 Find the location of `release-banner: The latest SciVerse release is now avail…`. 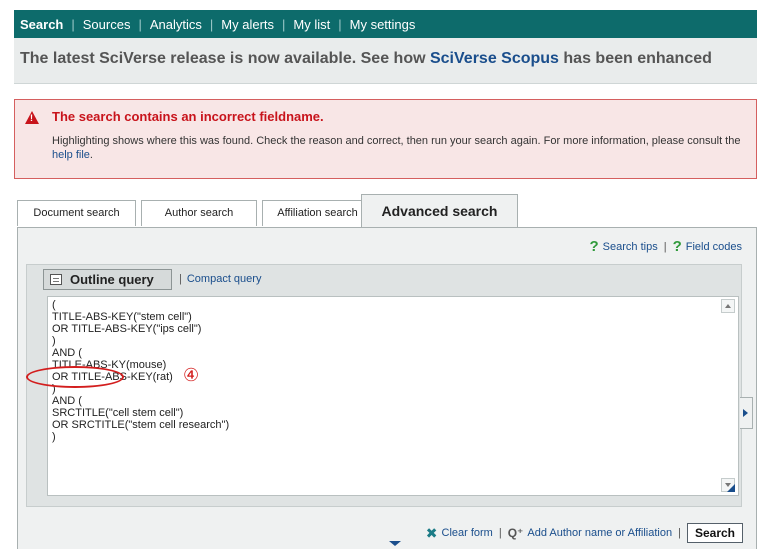

release-banner: The latest SciVerse release is now avail… is located at coordinates (385, 61).